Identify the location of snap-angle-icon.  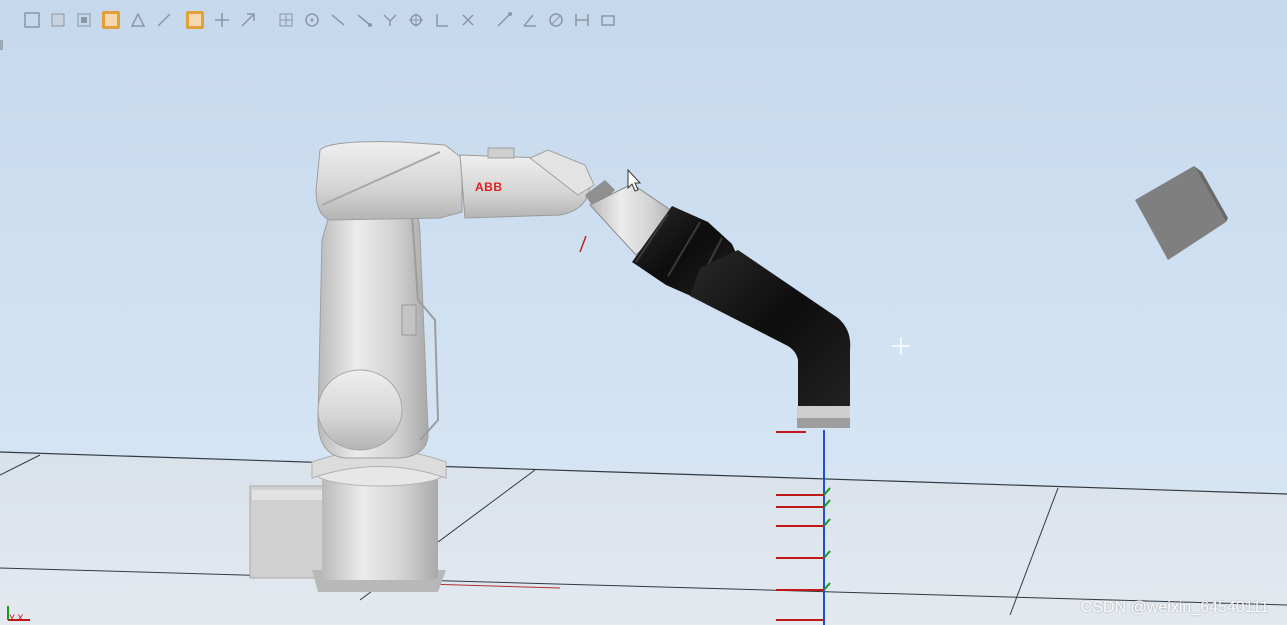
(442, 20).